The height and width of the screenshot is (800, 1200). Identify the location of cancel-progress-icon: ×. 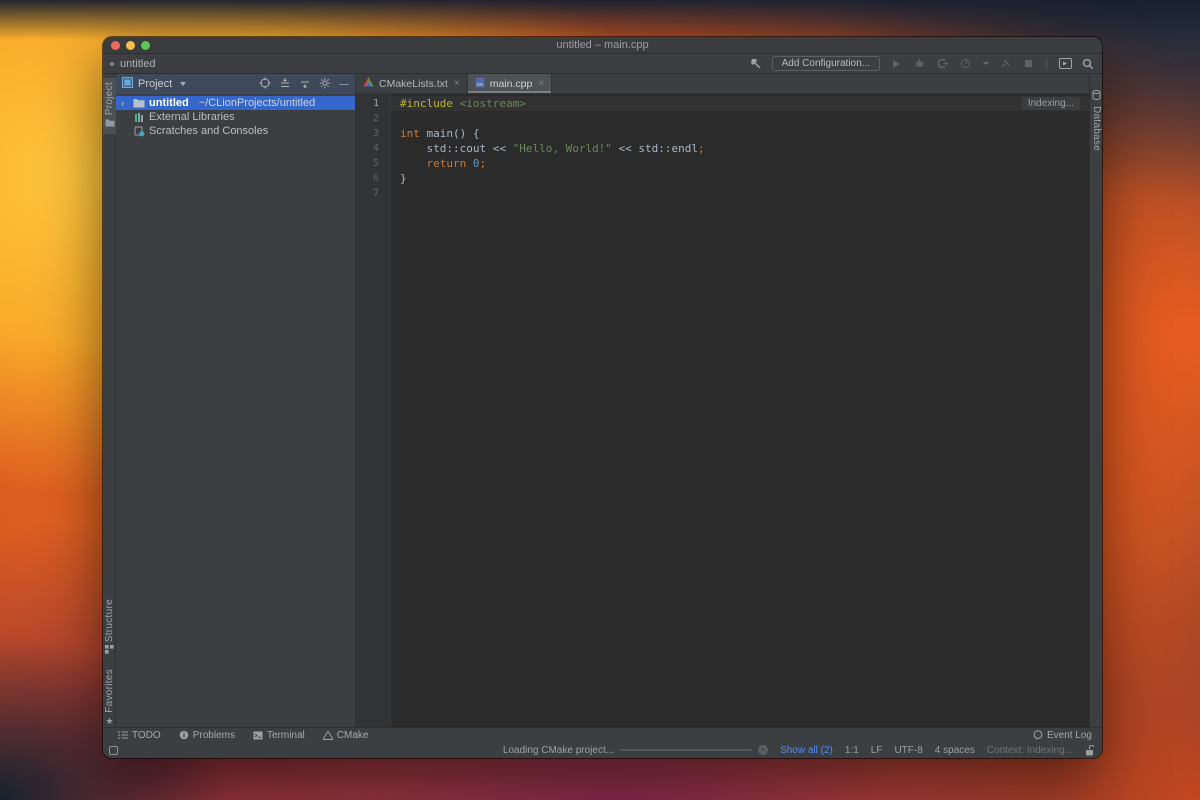
(763, 750).